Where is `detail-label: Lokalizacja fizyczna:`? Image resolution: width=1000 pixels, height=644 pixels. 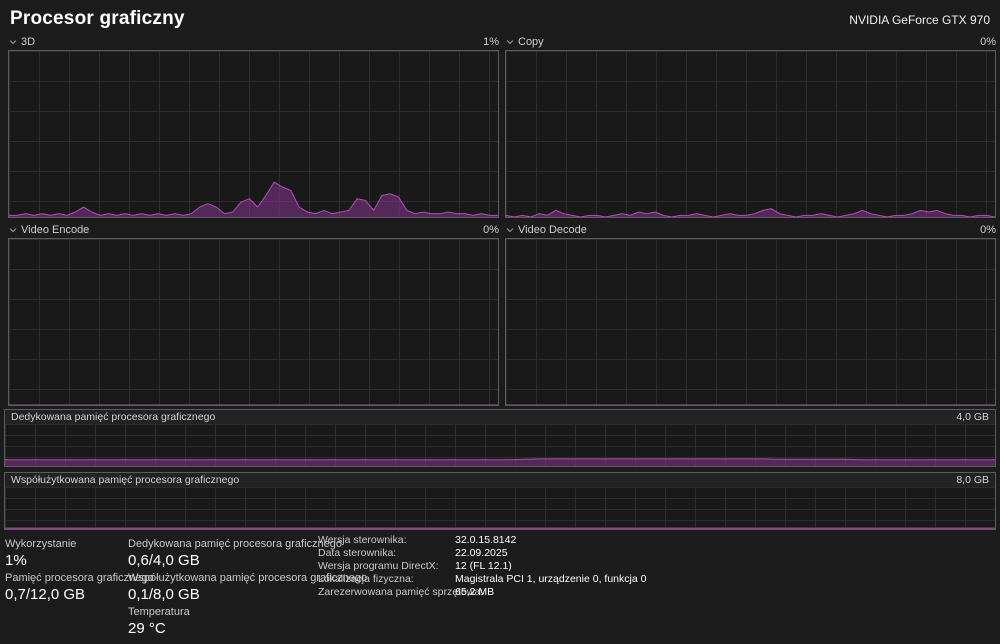
detail-label: Lokalizacja fizyczna: is located at coordinates (366, 579).